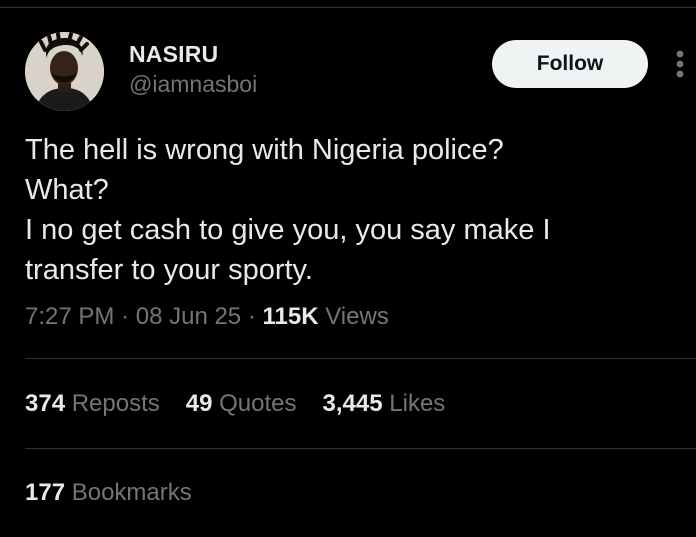  Describe the element at coordinates (352, 403) in the screenshot. I see `likes-count: 3,445` at that location.